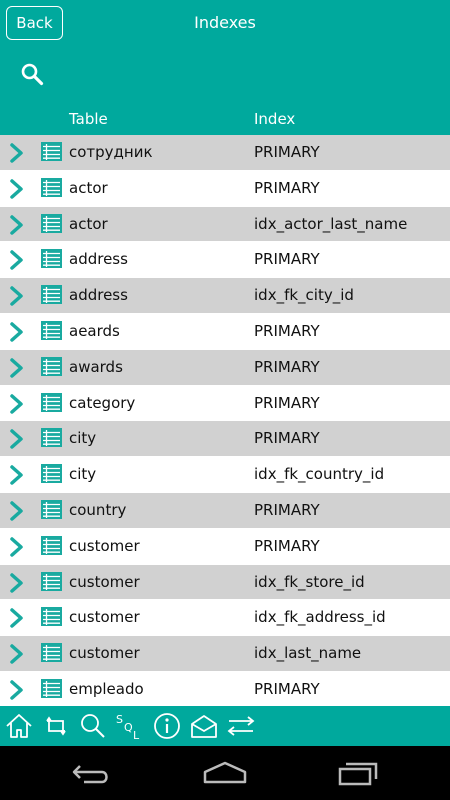 The width and height of the screenshot is (450, 800). Describe the element at coordinates (225, 403) in the screenshot. I see `table-row: category PRIMARY` at that location.